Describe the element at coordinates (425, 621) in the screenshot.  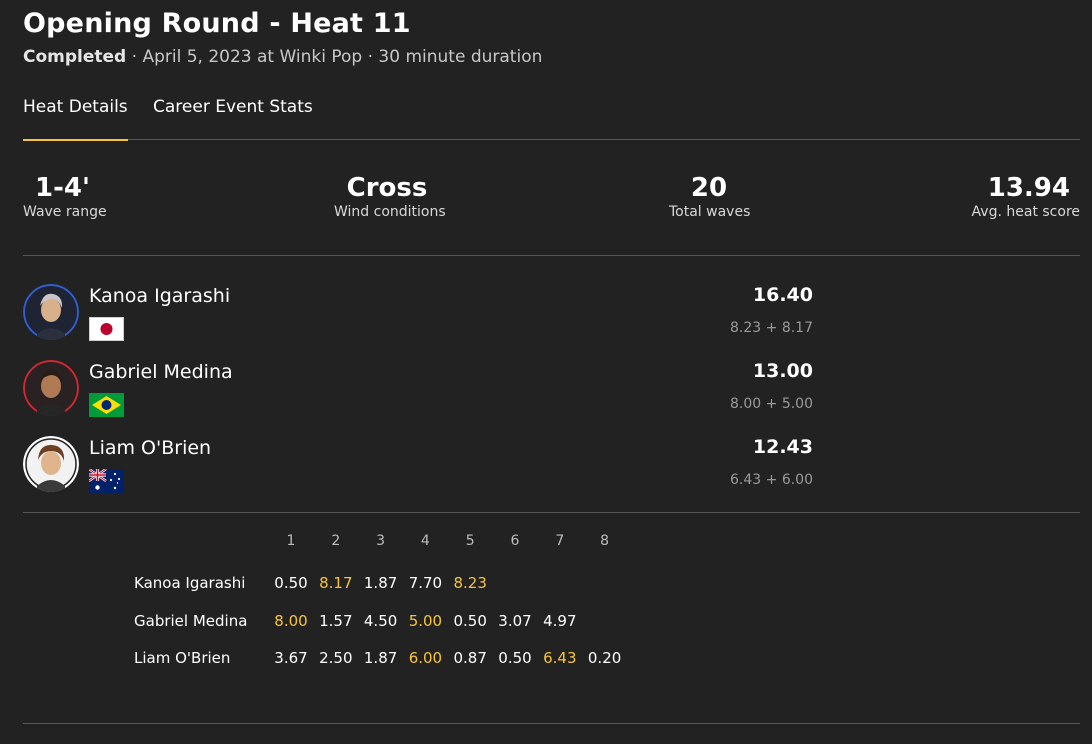
I see `wave-score-cell: 5.00` at that location.